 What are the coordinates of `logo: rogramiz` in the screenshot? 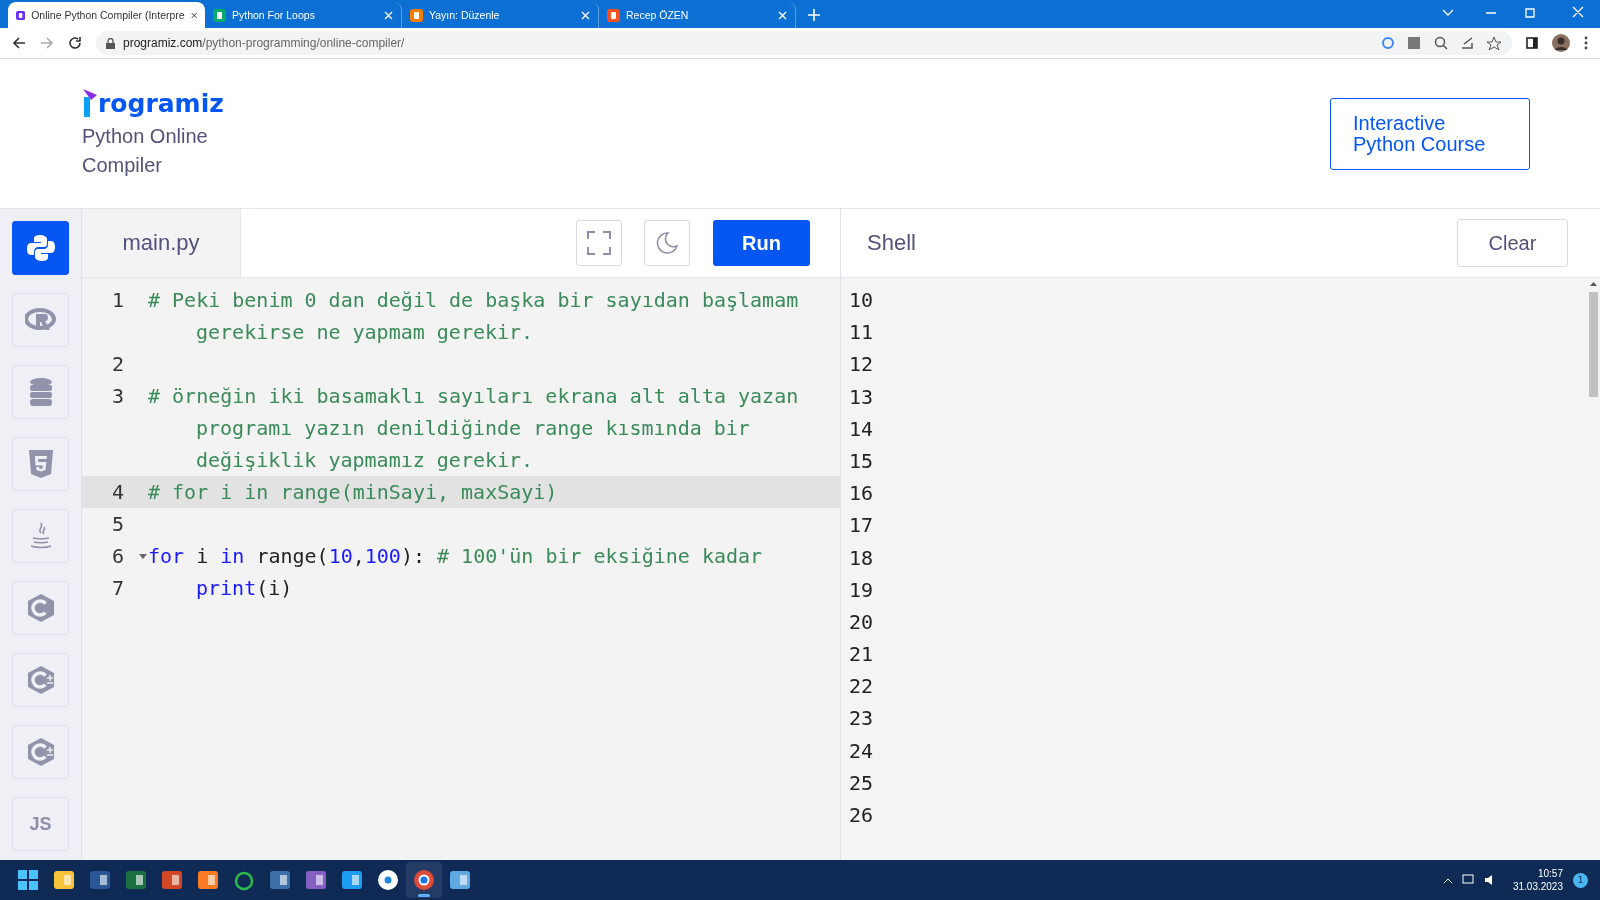 It's located at (157, 102).